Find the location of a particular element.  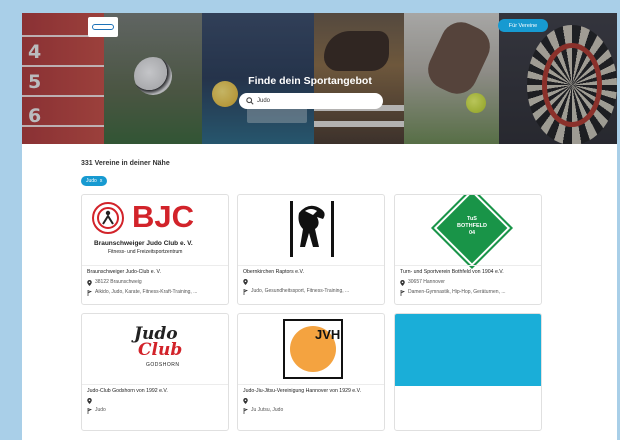

results-count: 331 Vereine in deiner Nähe is located at coordinates (125, 163).